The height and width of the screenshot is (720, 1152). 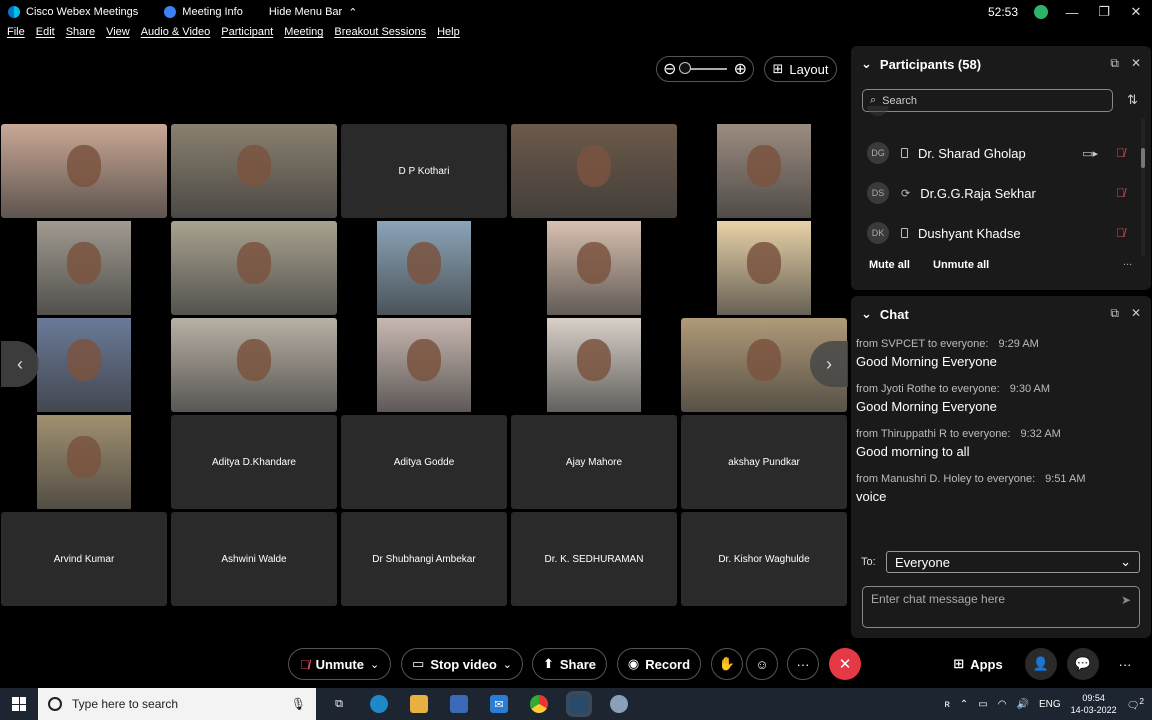 What do you see at coordinates (1050, 704) in the screenshot?
I see `language-indicator: ENG` at bounding box center [1050, 704].